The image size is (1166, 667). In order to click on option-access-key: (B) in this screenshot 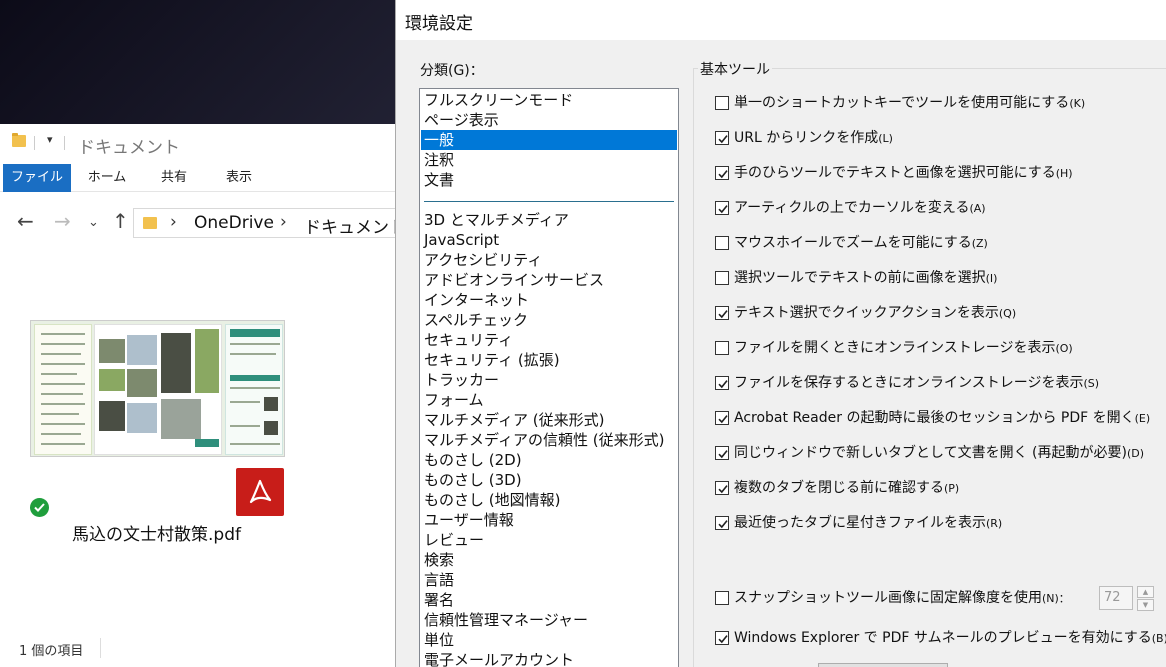, I will do `click(1158, 638)`.